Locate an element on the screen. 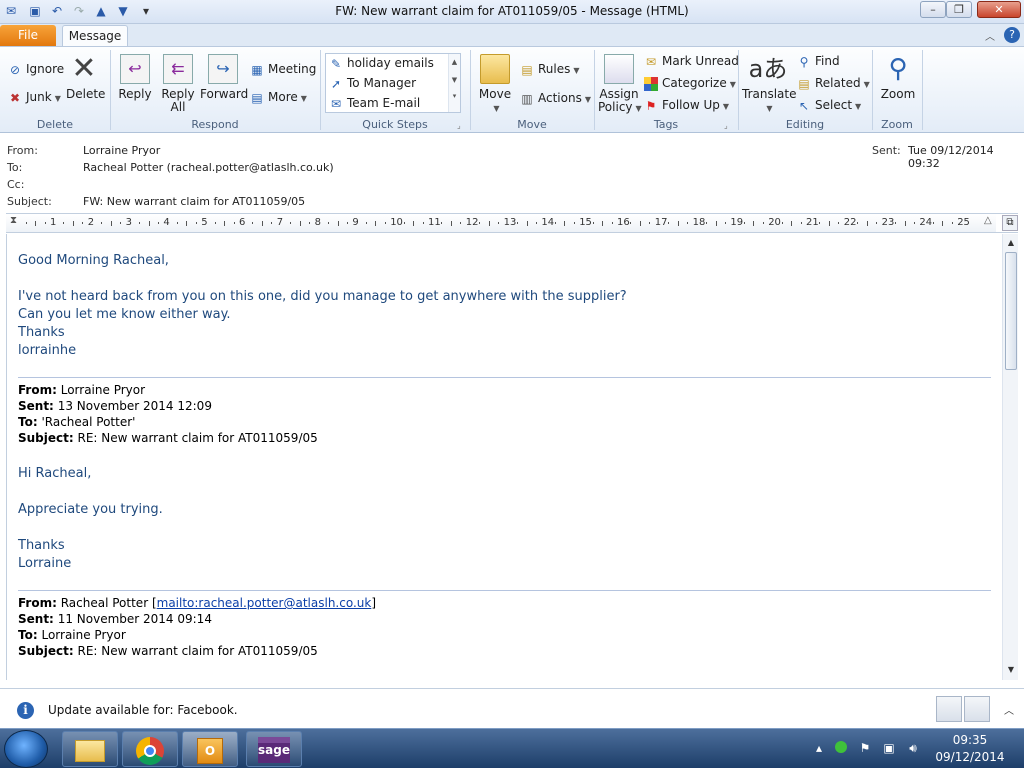  quote-greeting: Hi Racheal, is located at coordinates (55, 473).